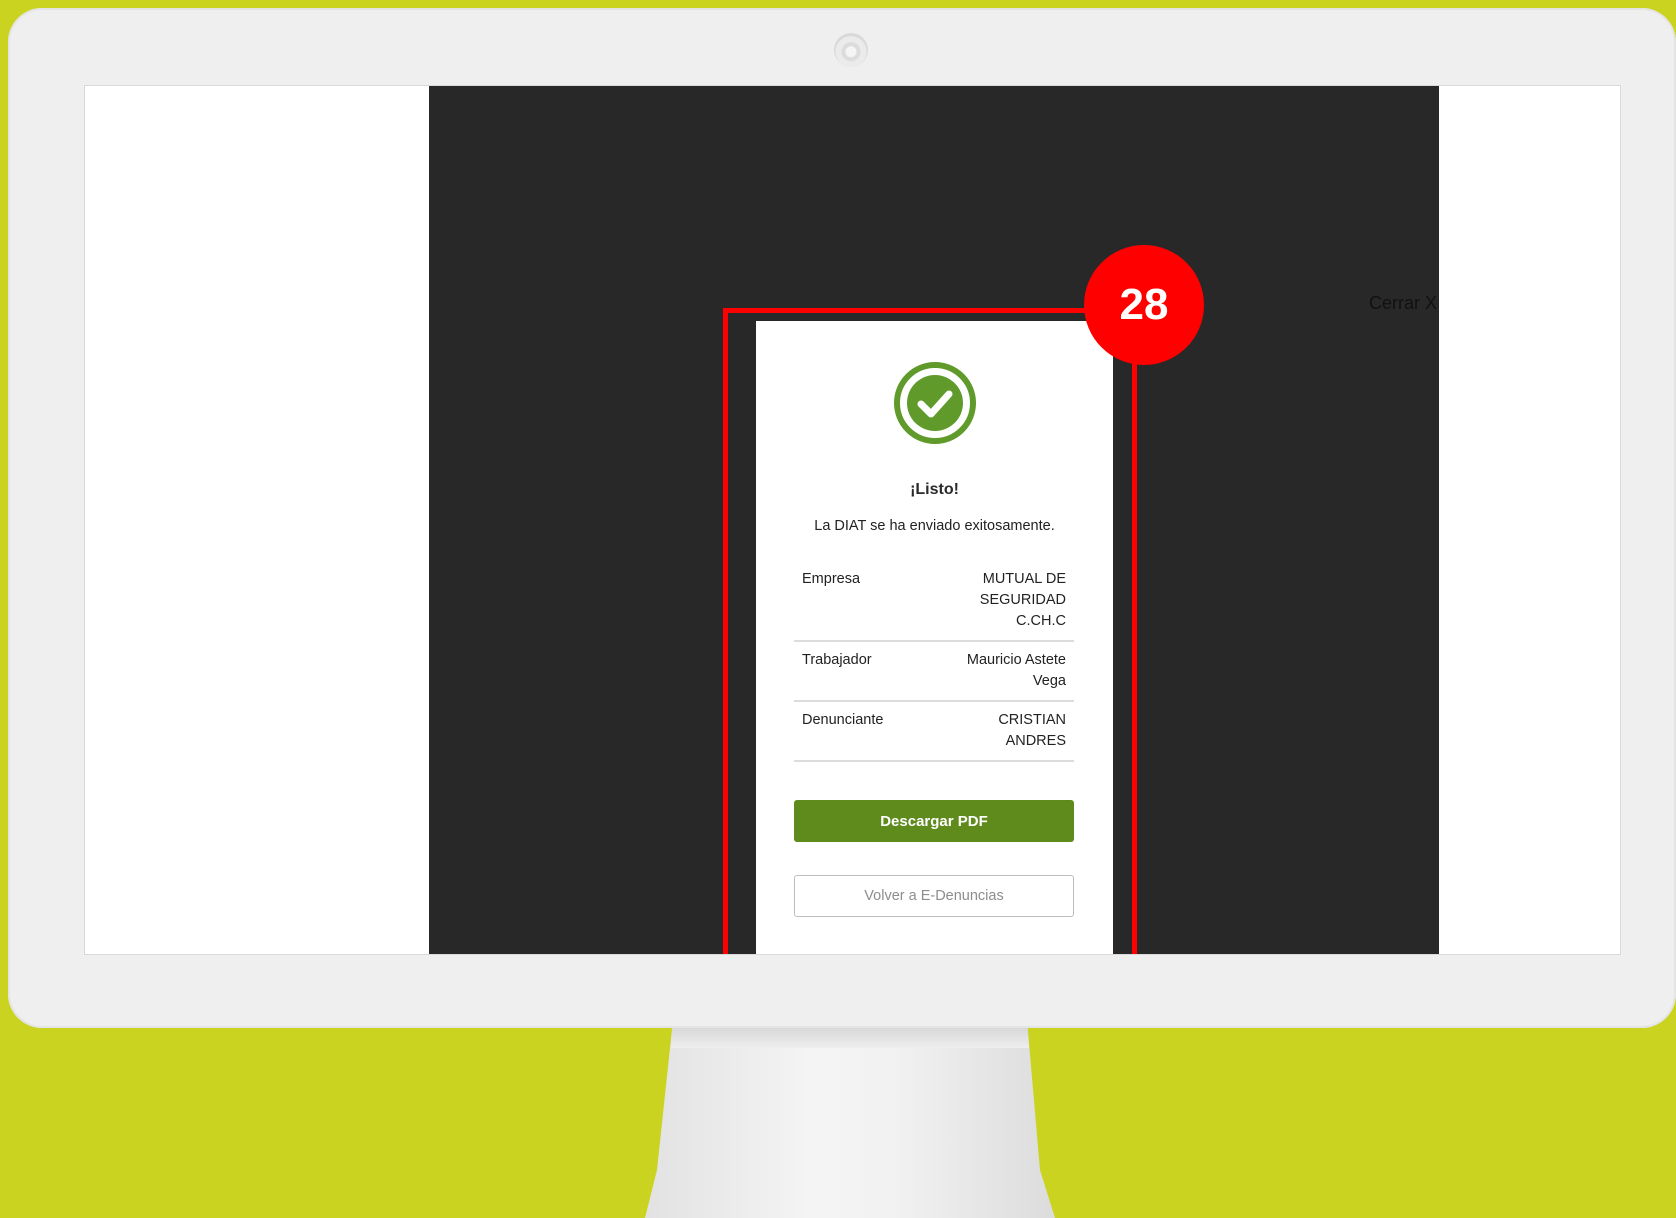 The height and width of the screenshot is (1218, 1676). What do you see at coordinates (1144, 305) in the screenshot?
I see `step-badge: 28` at bounding box center [1144, 305].